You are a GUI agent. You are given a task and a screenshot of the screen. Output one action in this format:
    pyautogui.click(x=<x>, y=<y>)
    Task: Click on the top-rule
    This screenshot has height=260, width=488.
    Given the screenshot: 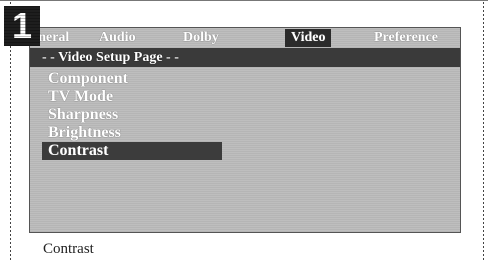 What is the action you would take?
    pyautogui.click(x=244, y=0)
    